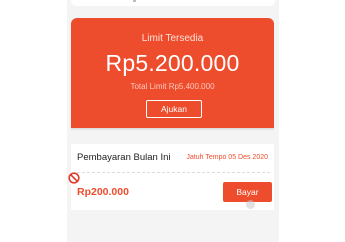  I want to click on apply-button: Ajukan, so click(174, 109).